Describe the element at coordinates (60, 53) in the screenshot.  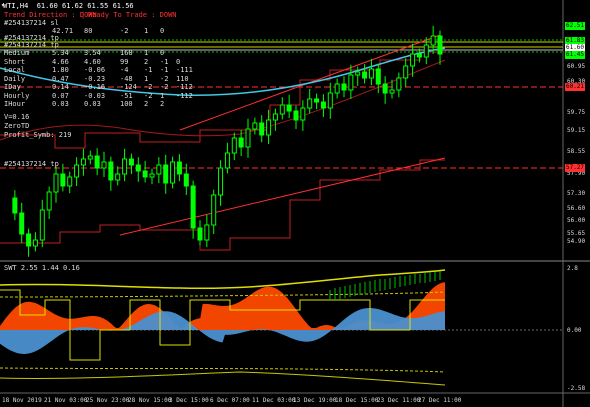
I see `panel-row-cell: 5.34` at that location.